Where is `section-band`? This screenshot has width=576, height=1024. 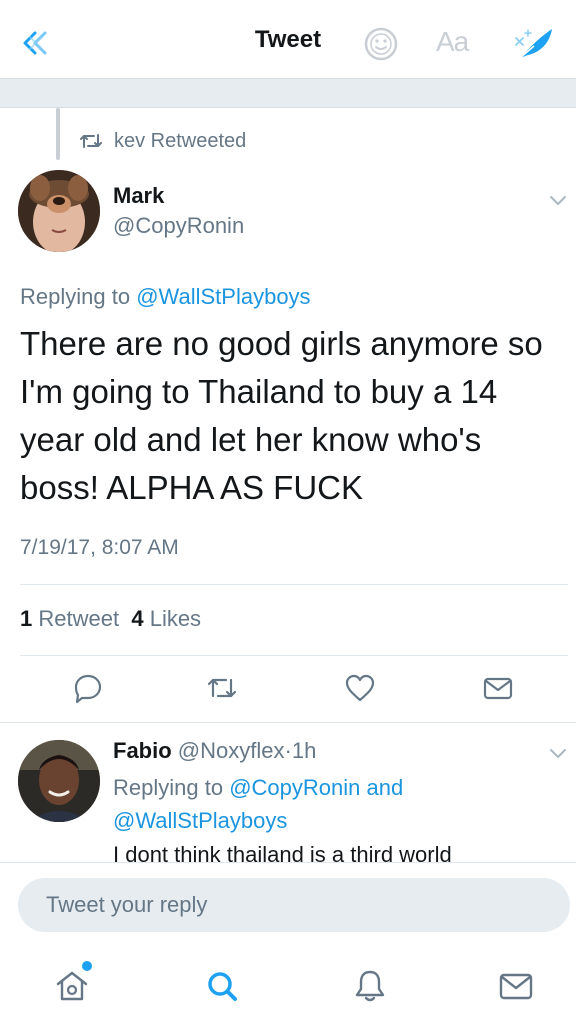 section-band is located at coordinates (288, 93).